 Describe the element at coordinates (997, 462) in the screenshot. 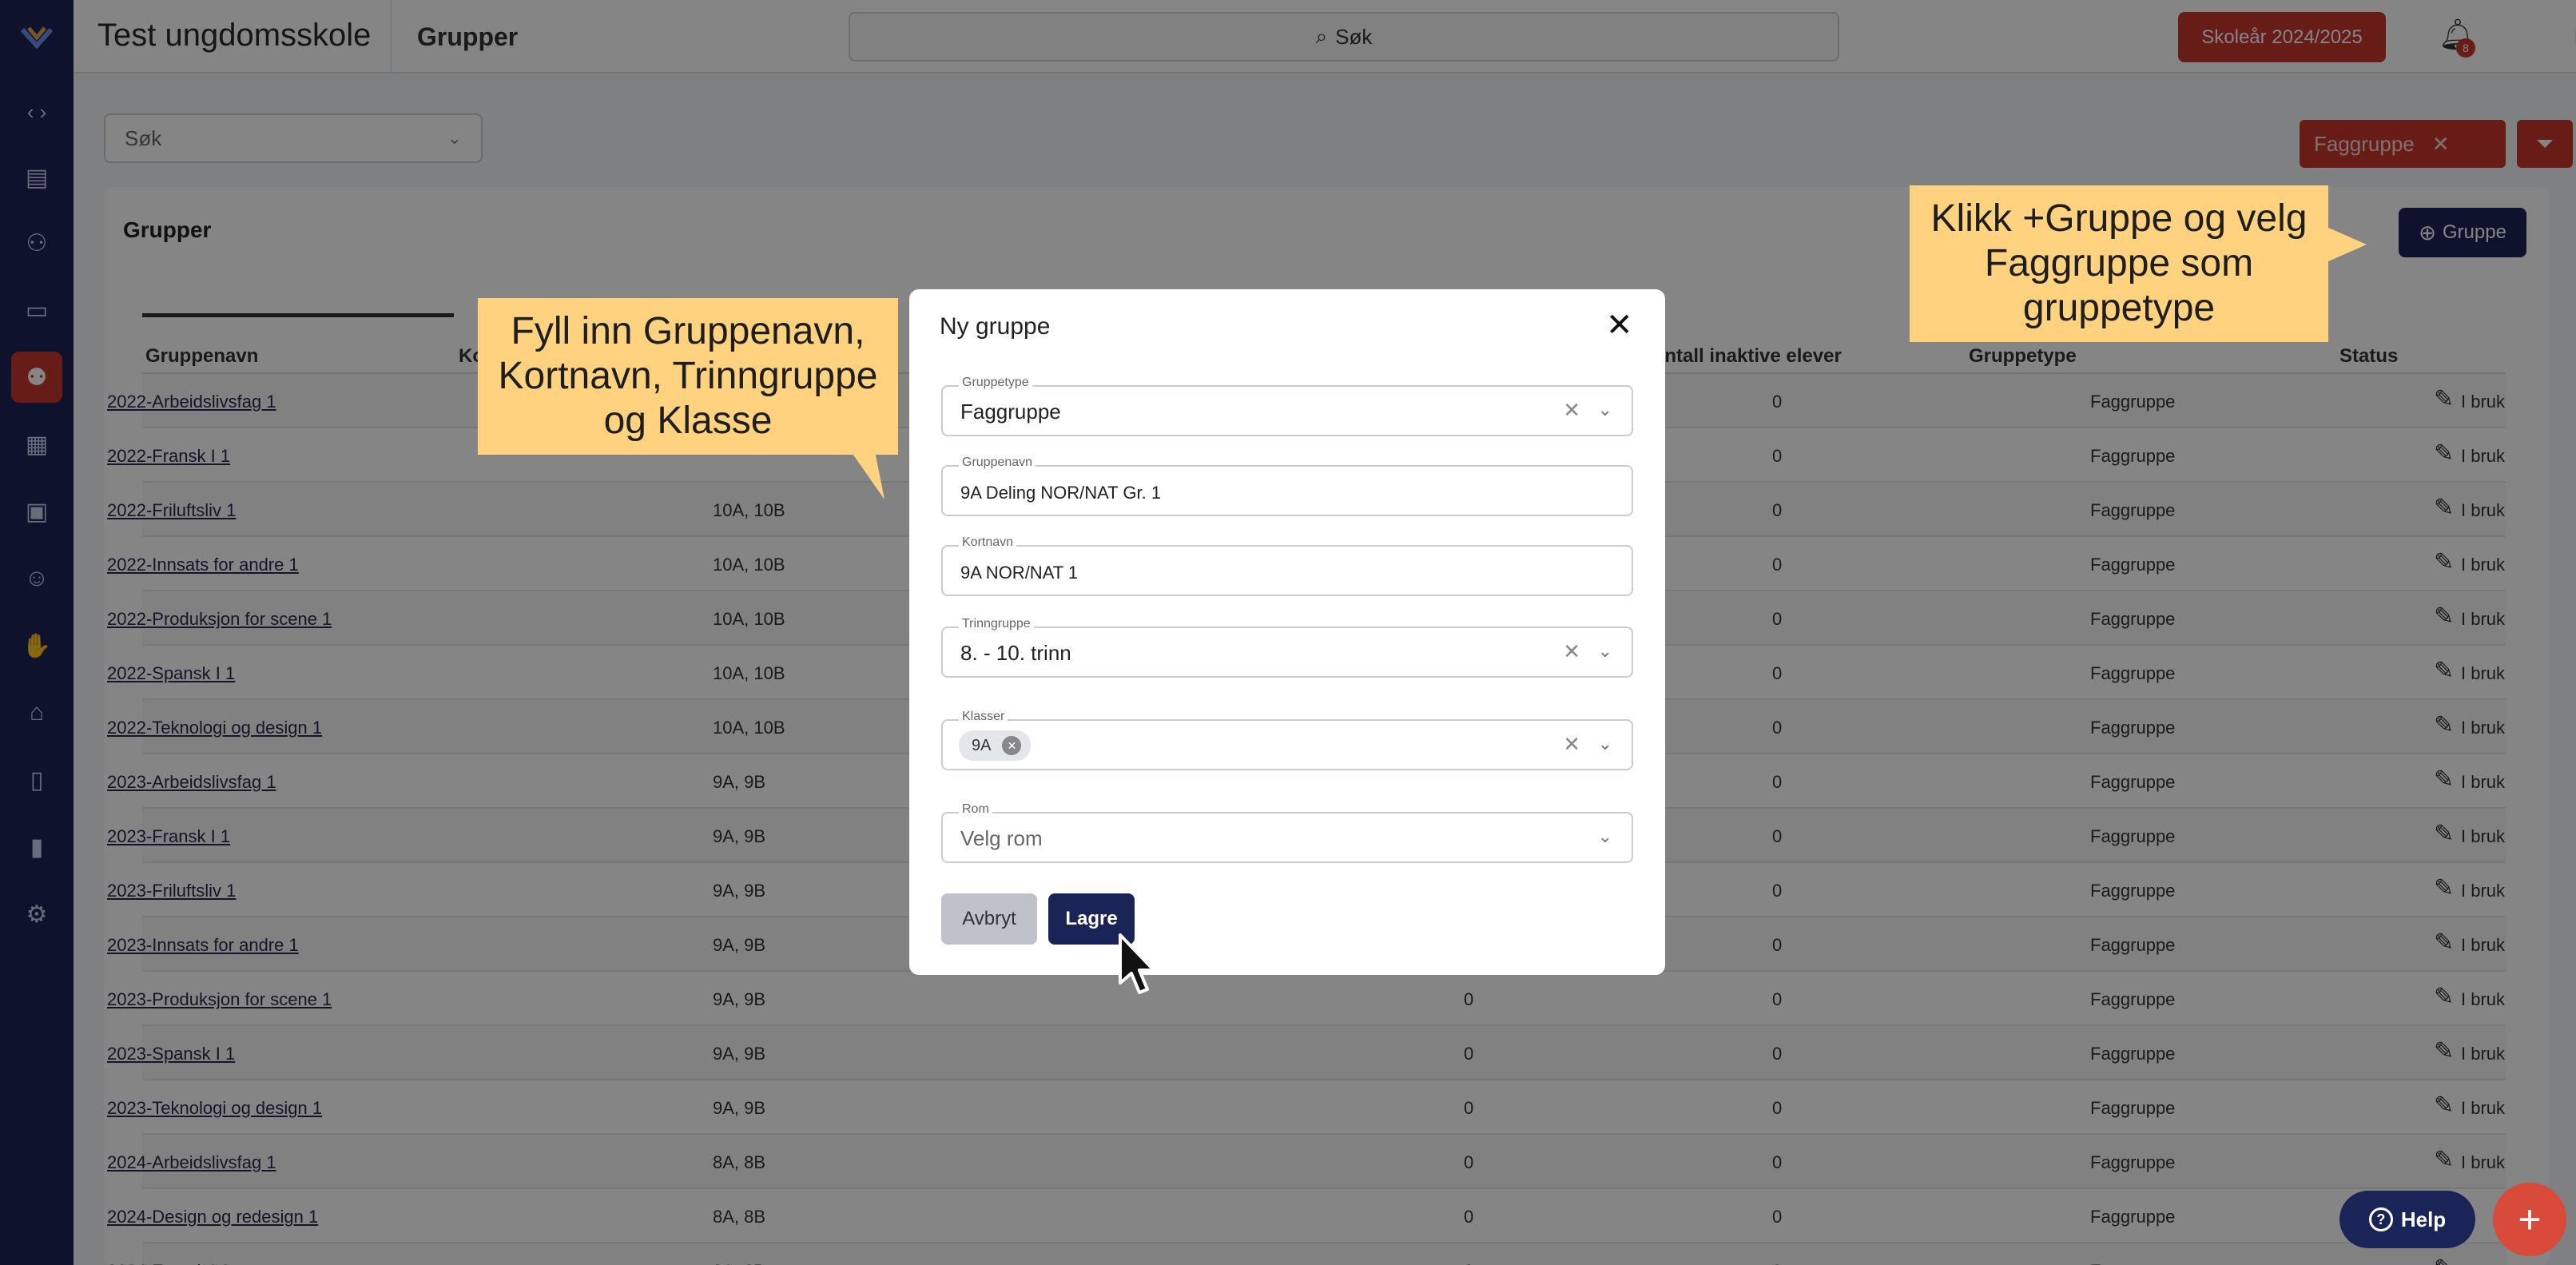

I see `field-label: Gruppenavn` at that location.